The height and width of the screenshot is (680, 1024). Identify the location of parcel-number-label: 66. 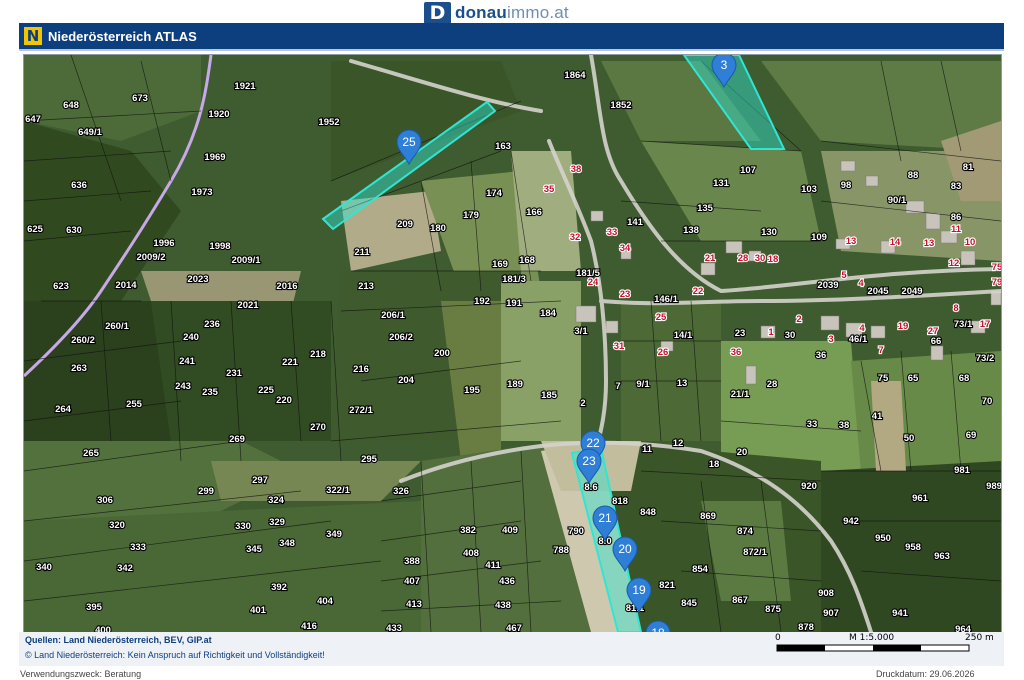
(936, 341).